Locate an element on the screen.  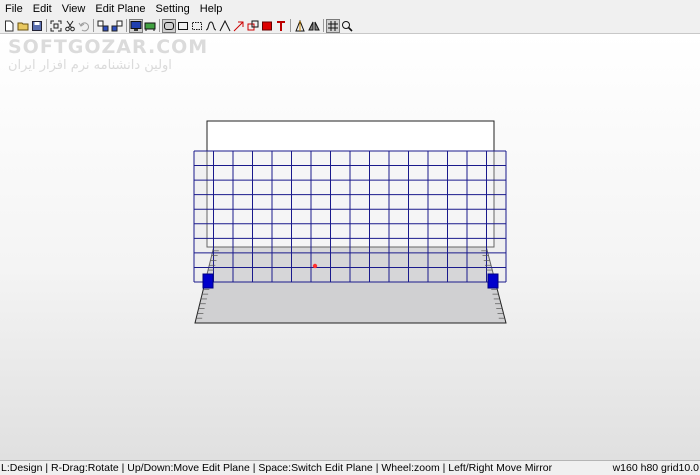
table-view-icon is located at coordinates (150, 26).